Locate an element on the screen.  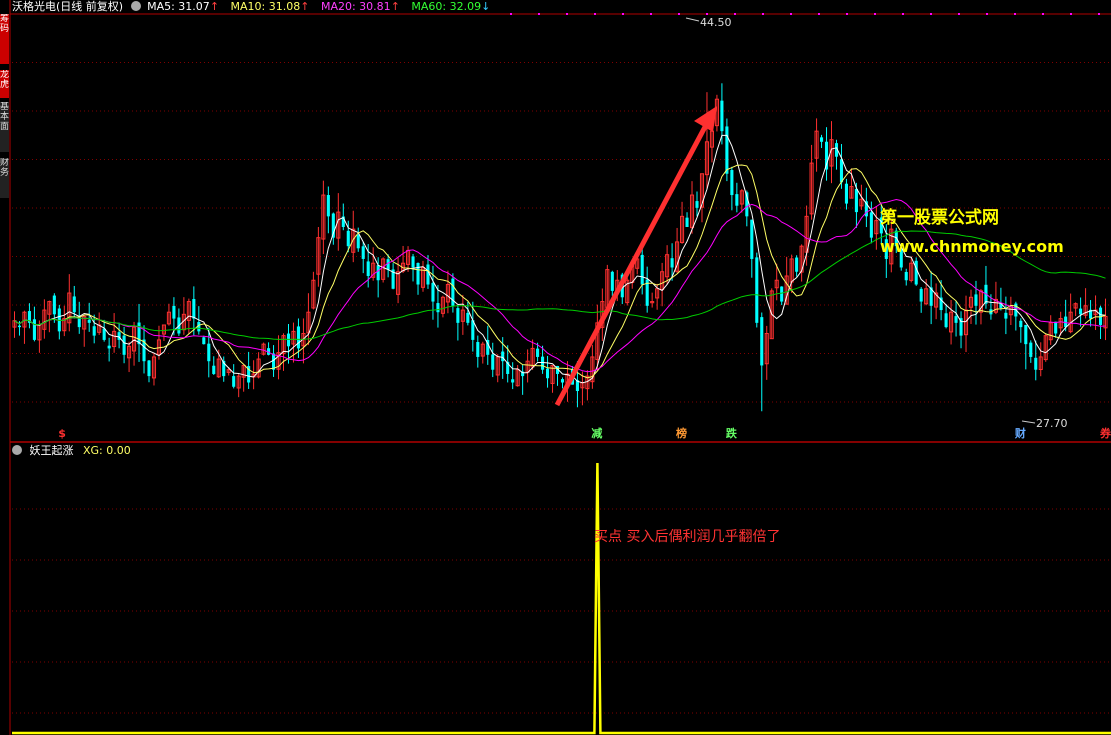
indicator-xg-value: XG: 0.00 is located at coordinates (107, 450).